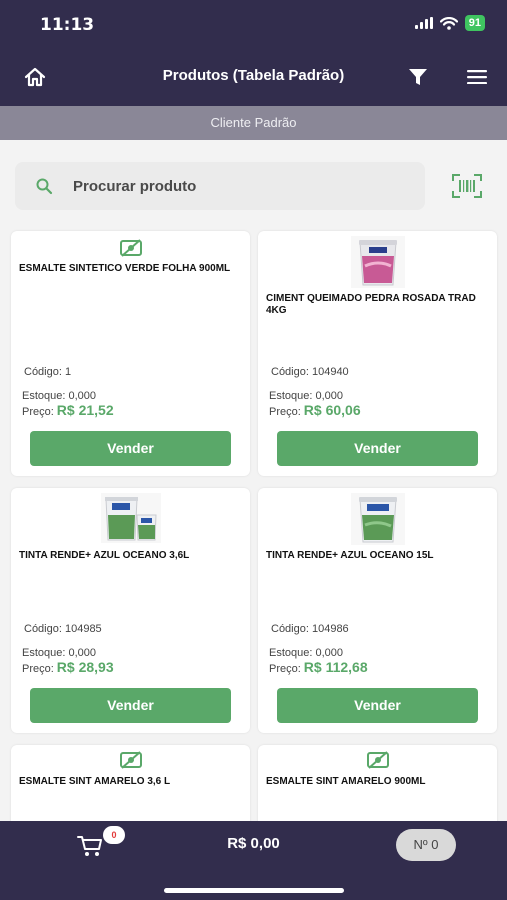 The image size is (507, 900). Describe the element at coordinates (67, 25) in the screenshot. I see `status-time: 11:13` at that location.